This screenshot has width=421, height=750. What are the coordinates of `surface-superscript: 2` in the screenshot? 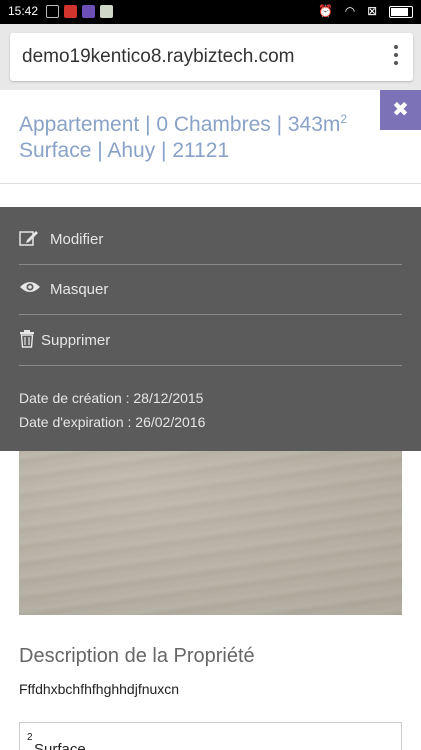 It's located at (30, 737).